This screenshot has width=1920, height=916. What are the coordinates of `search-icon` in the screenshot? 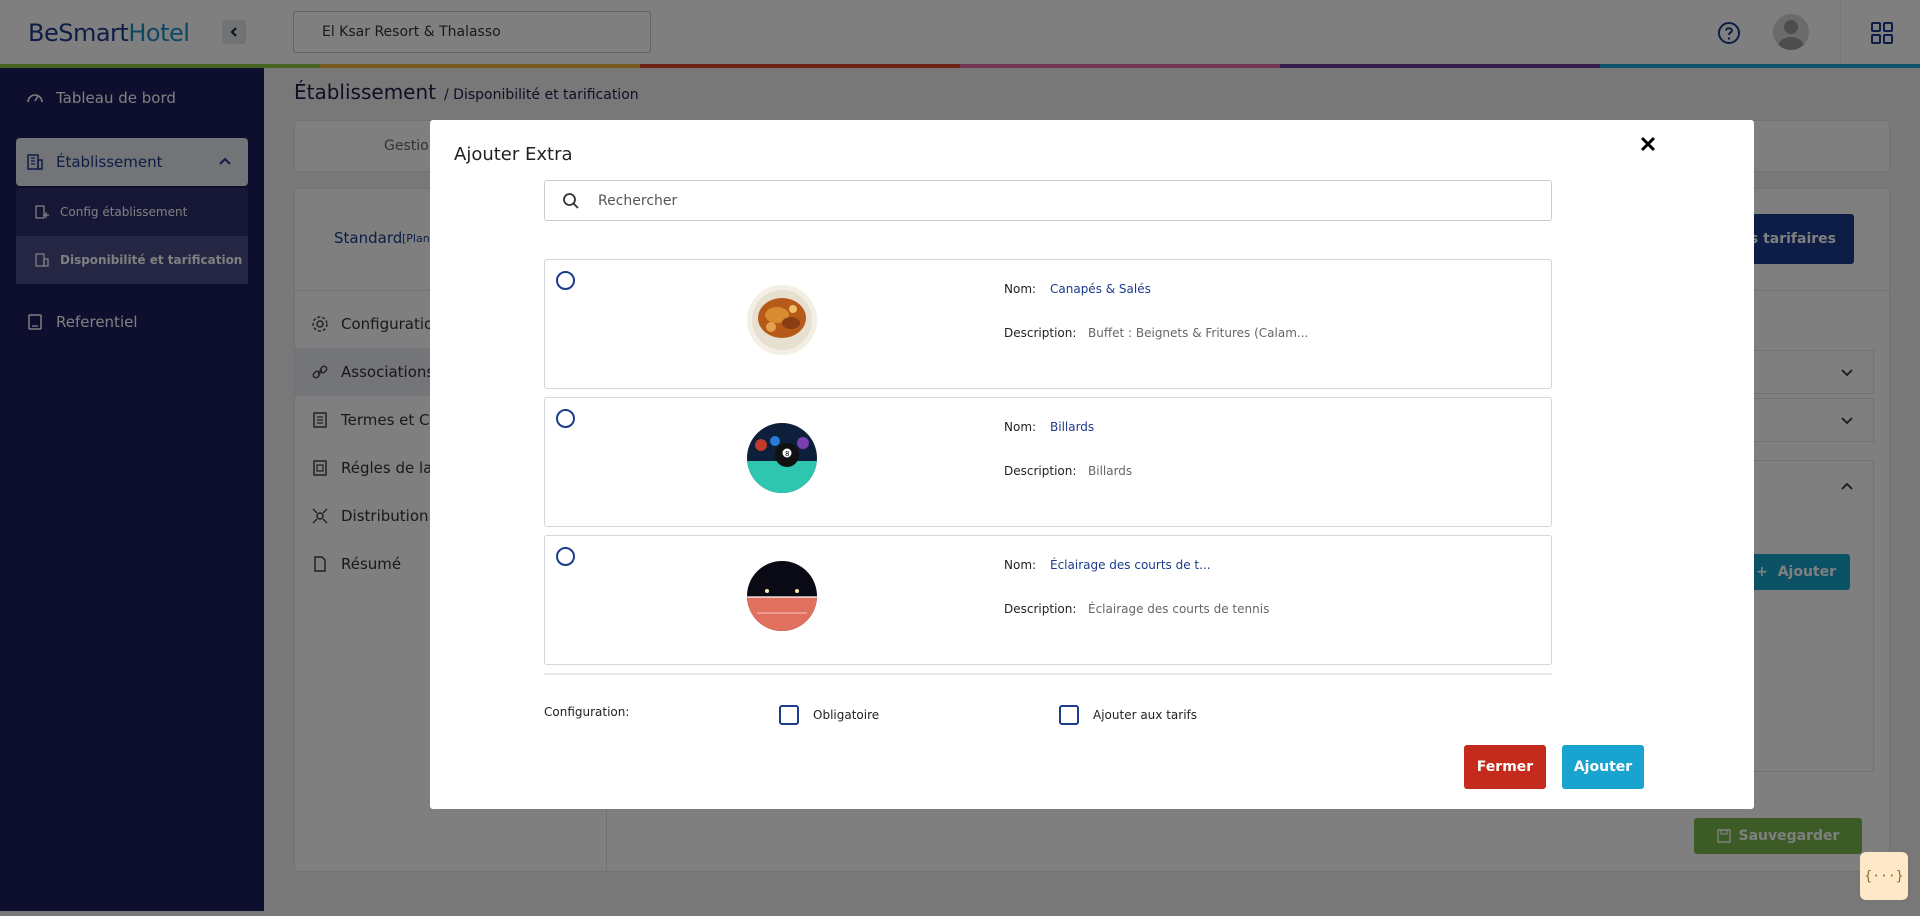 It's located at (571, 200).